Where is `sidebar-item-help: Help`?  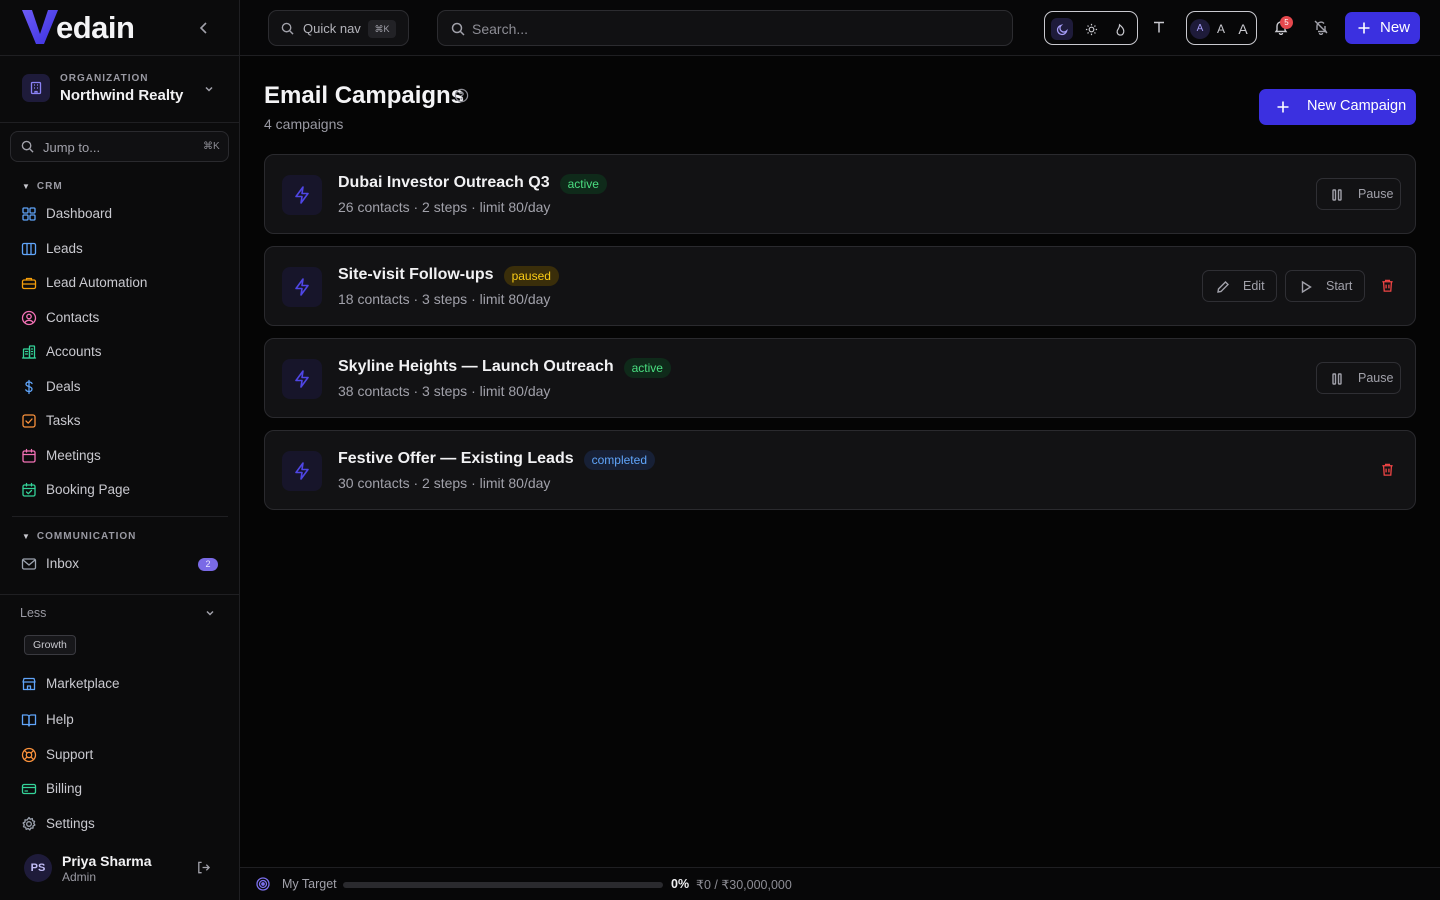 sidebar-item-help: Help is located at coordinates (120, 720).